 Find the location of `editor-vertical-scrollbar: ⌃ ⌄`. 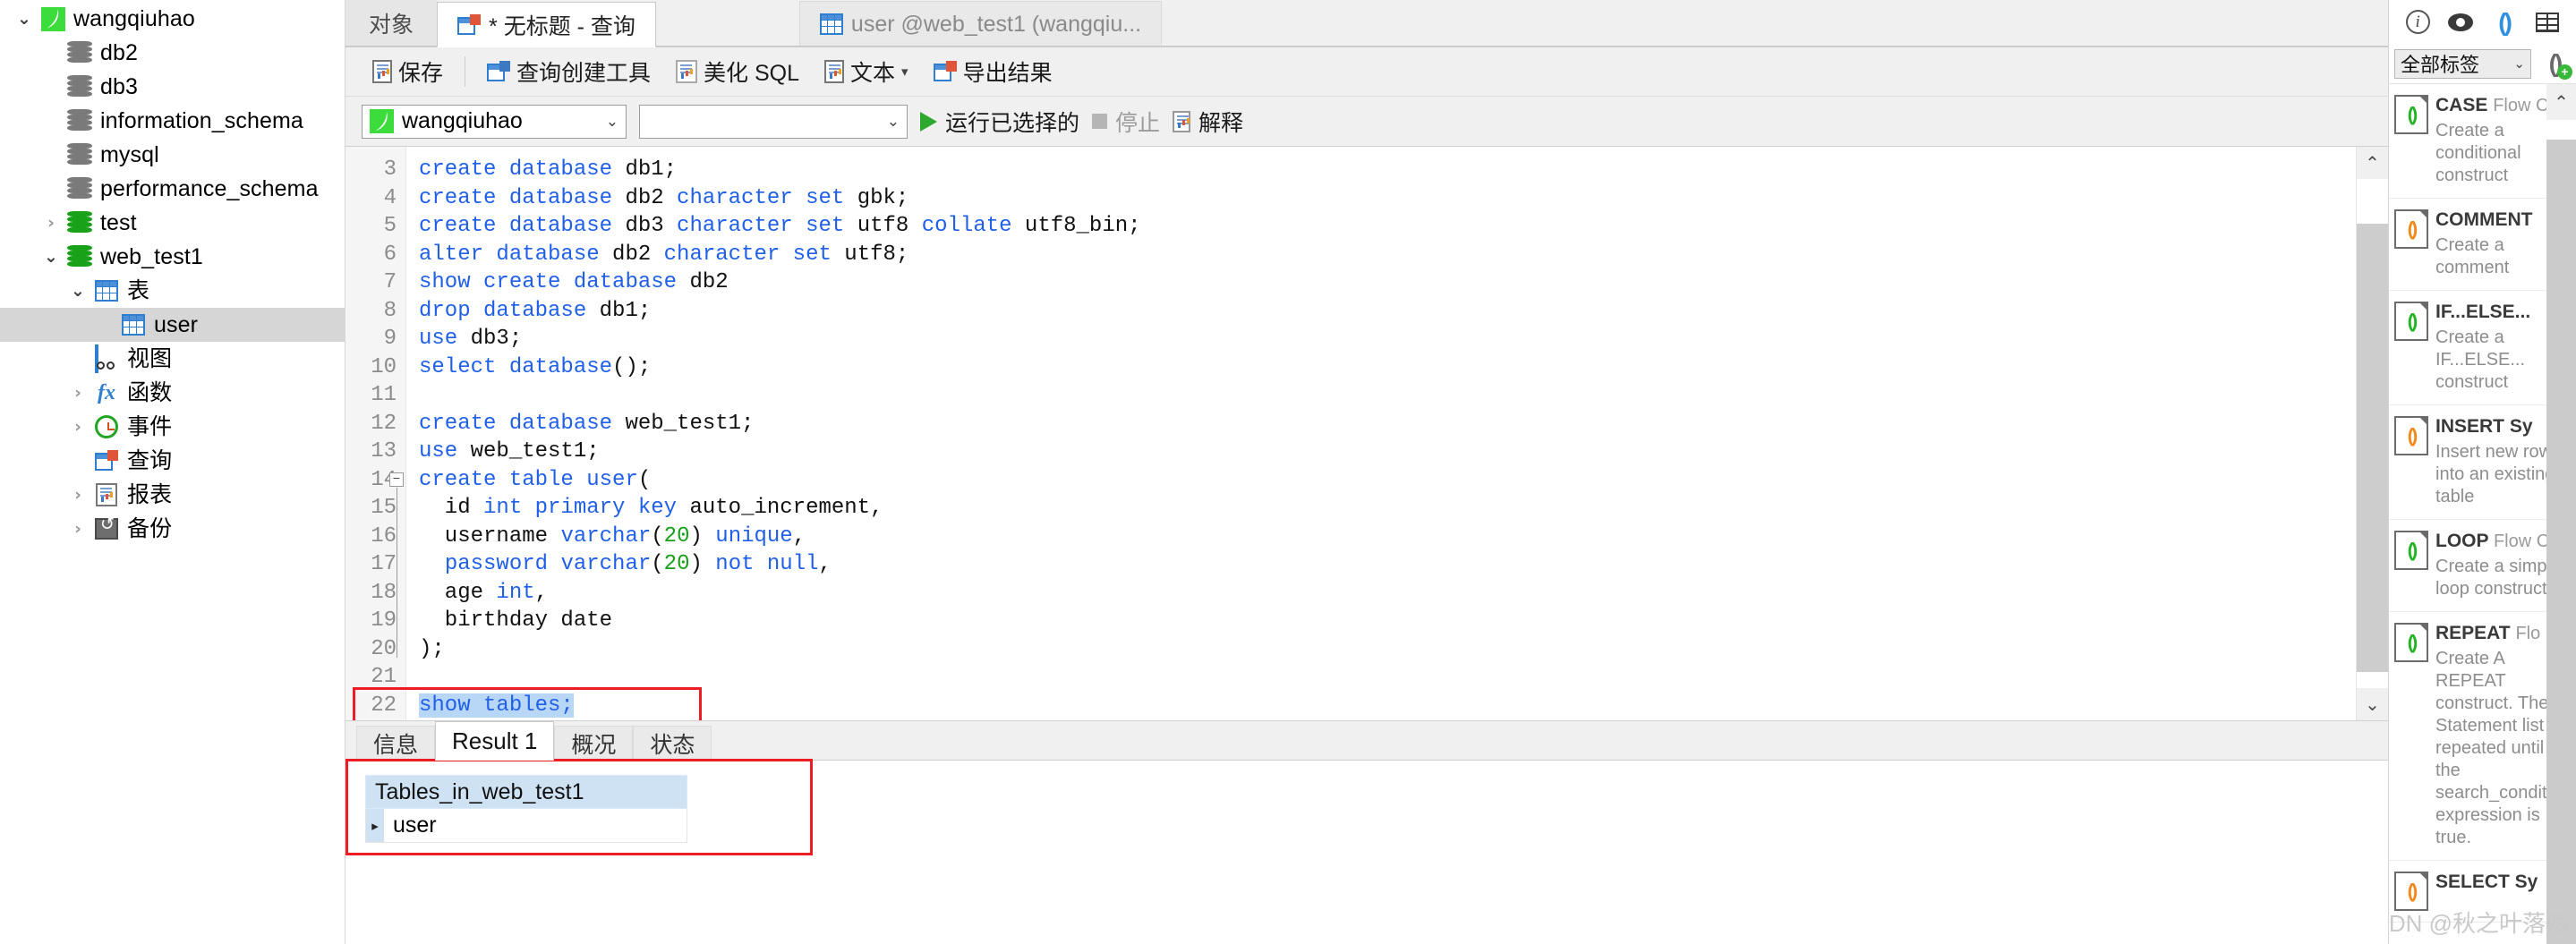

editor-vertical-scrollbar: ⌃ ⌄ is located at coordinates (2372, 434).